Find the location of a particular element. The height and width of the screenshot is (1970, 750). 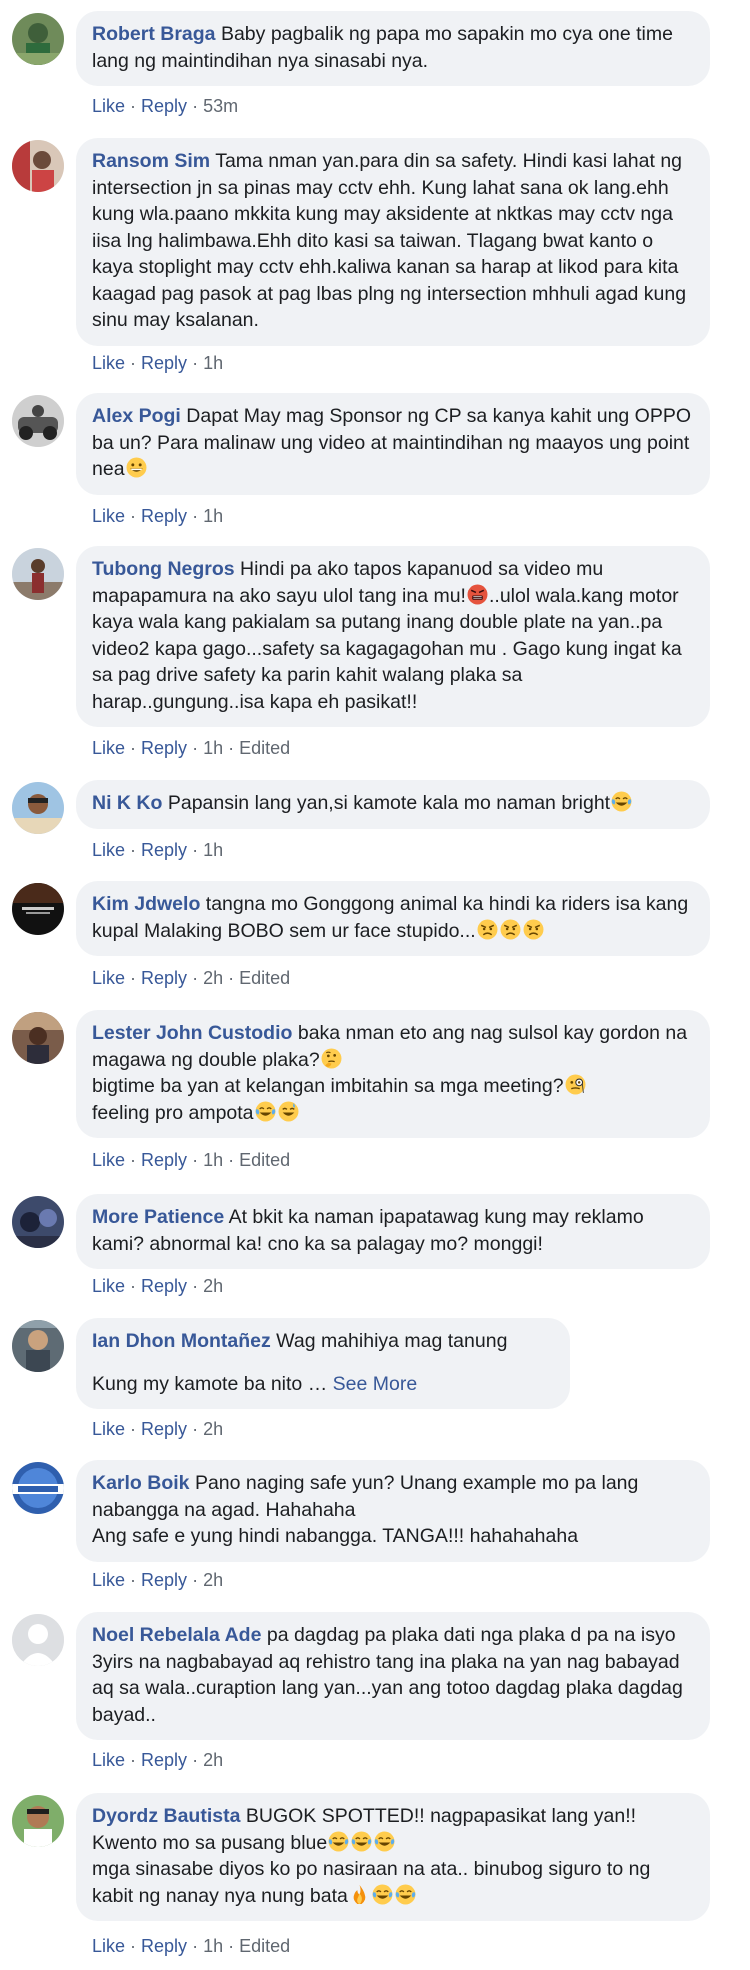

comment-author: Lester John Custodio is located at coordinates (192, 1033).